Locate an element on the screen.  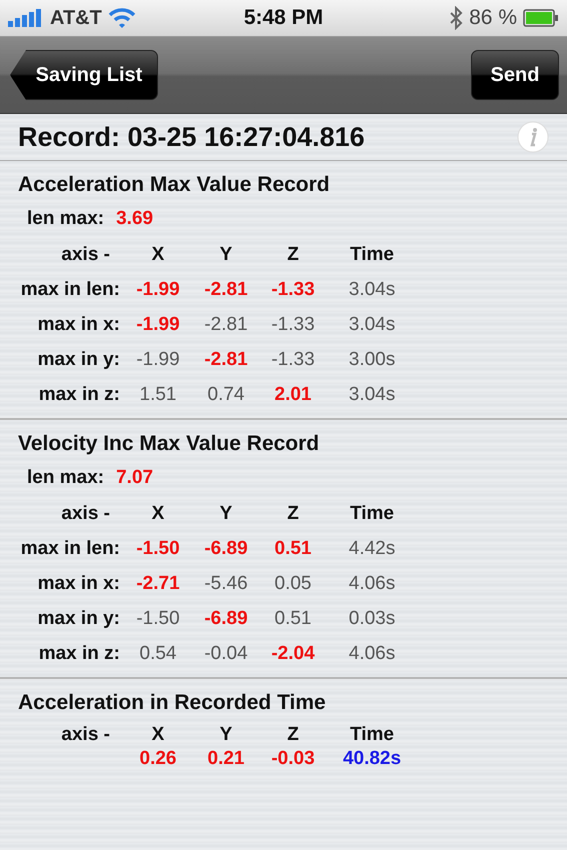
battery-icon is located at coordinates (541, 18).